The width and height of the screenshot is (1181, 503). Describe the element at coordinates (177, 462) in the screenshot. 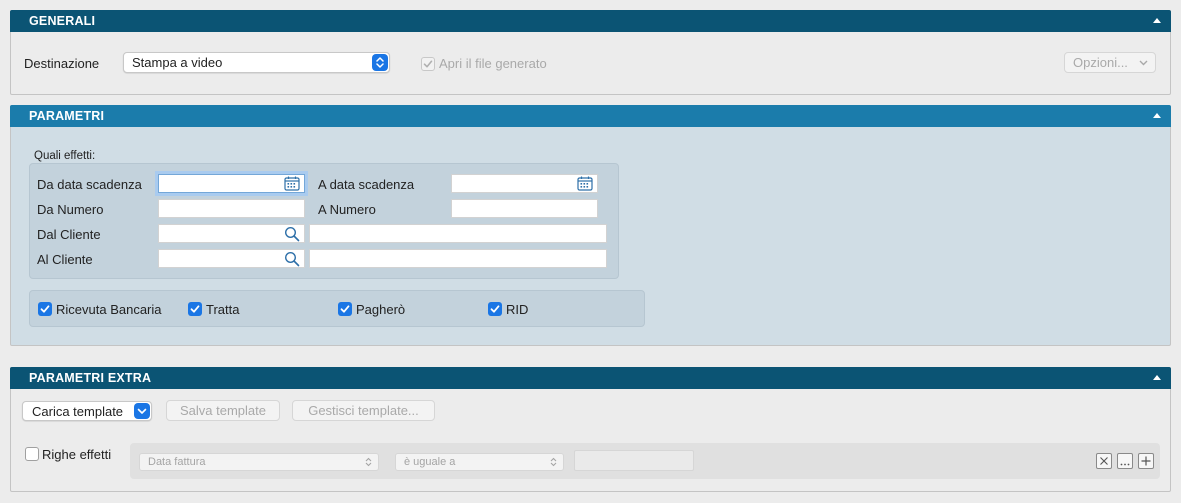

I see `field-select-value: Data fattura` at that location.